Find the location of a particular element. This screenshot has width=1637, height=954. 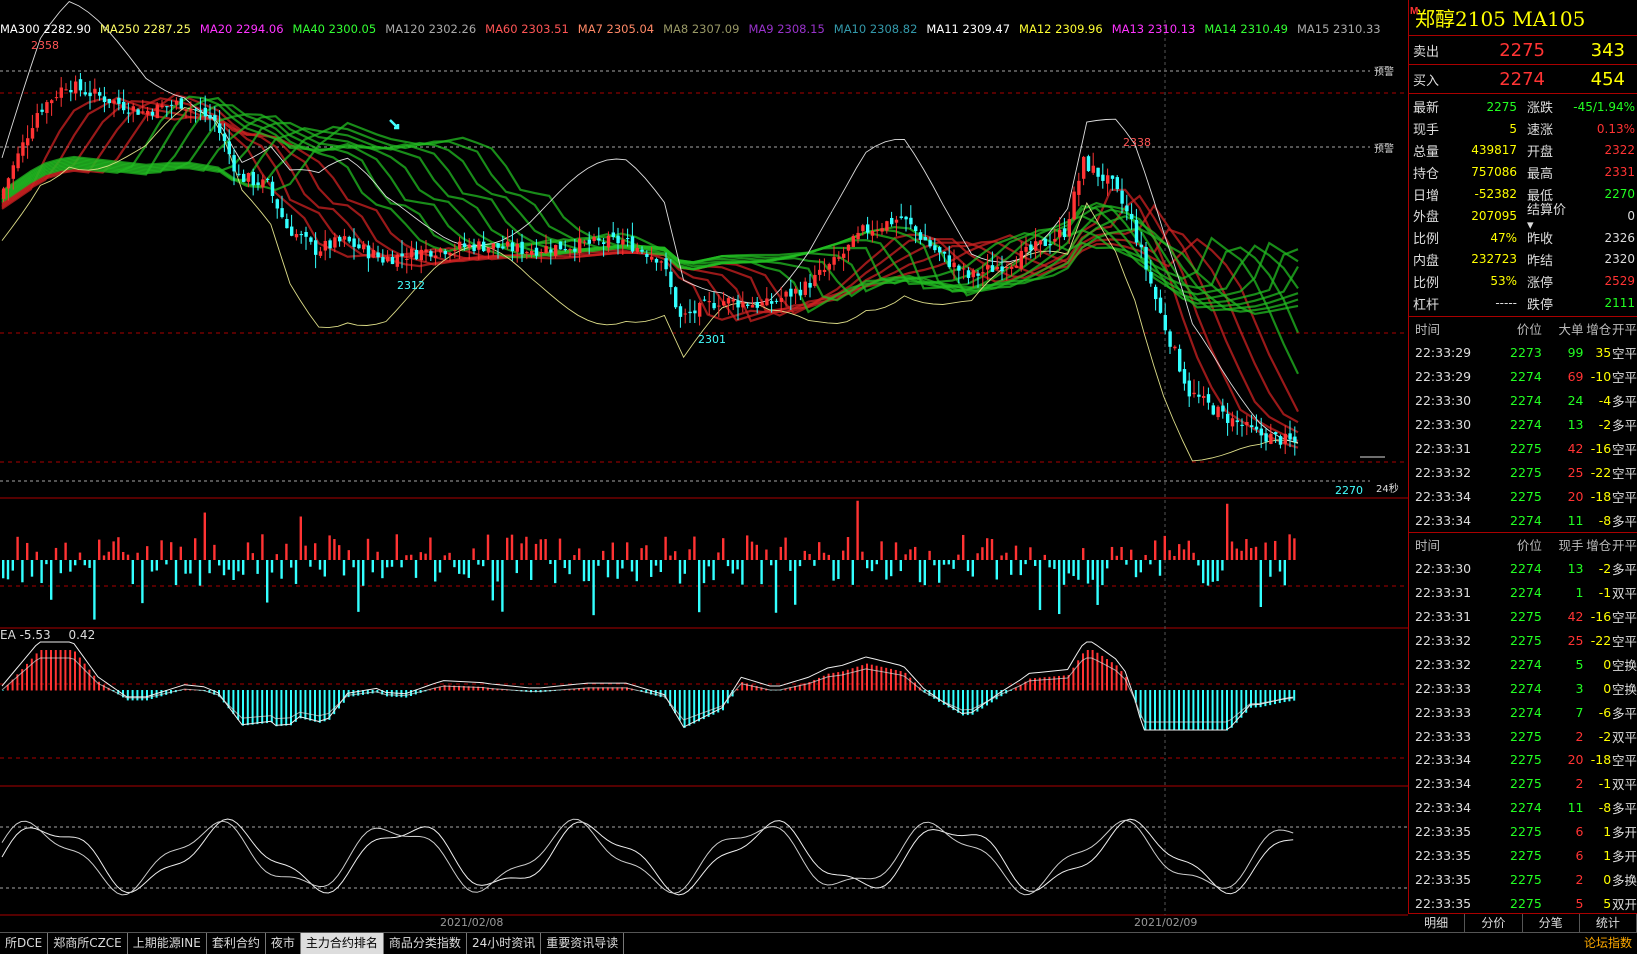

kdj-panel is located at coordinates (647, 857).